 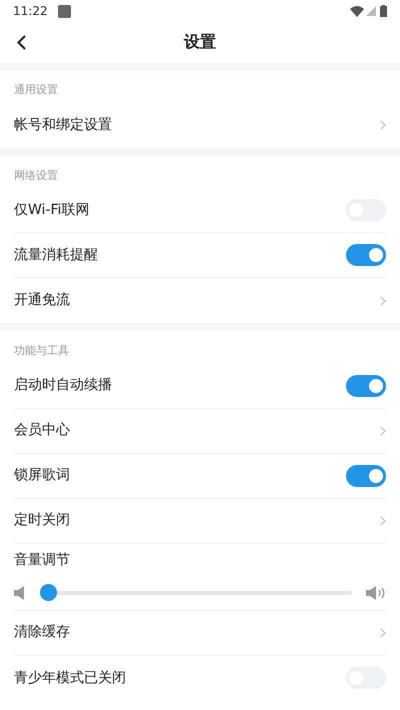 I want to click on signal-icon, so click(x=371, y=11).